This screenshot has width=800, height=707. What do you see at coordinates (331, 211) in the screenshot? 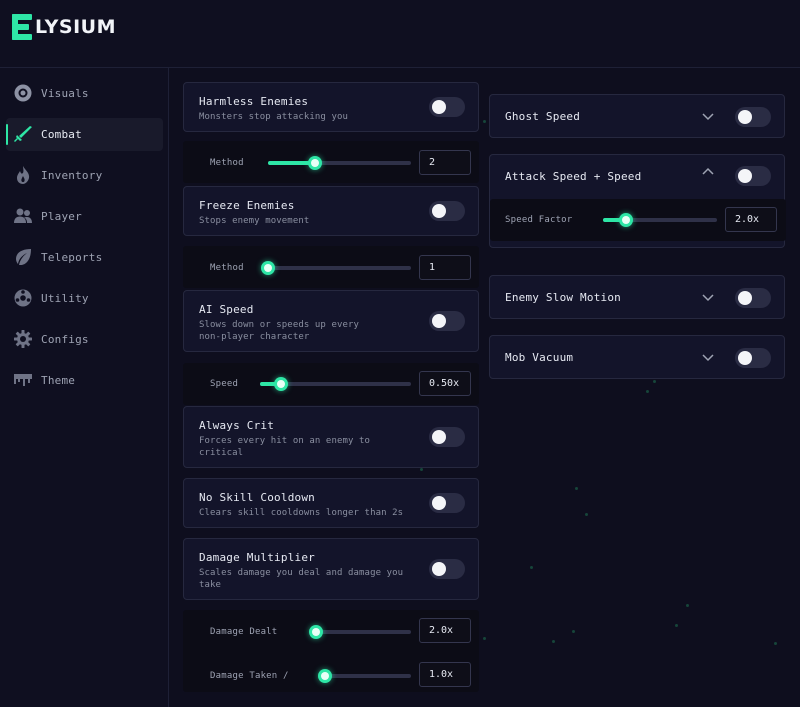
I see `freeze-enemies-card: Freeze Enemies Stops enemy movement` at bounding box center [331, 211].